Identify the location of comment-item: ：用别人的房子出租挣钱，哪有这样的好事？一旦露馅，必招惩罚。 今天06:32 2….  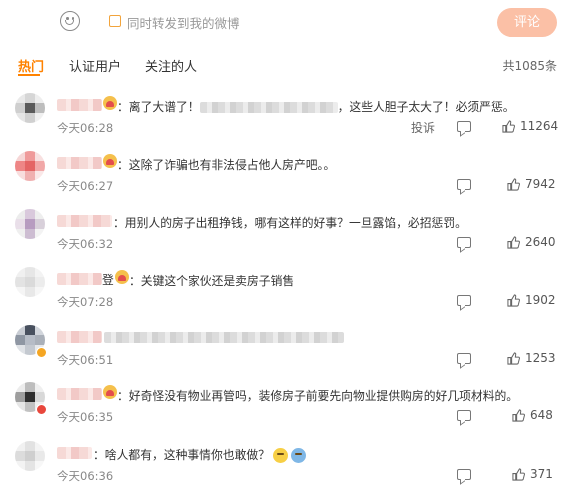
(289, 238).